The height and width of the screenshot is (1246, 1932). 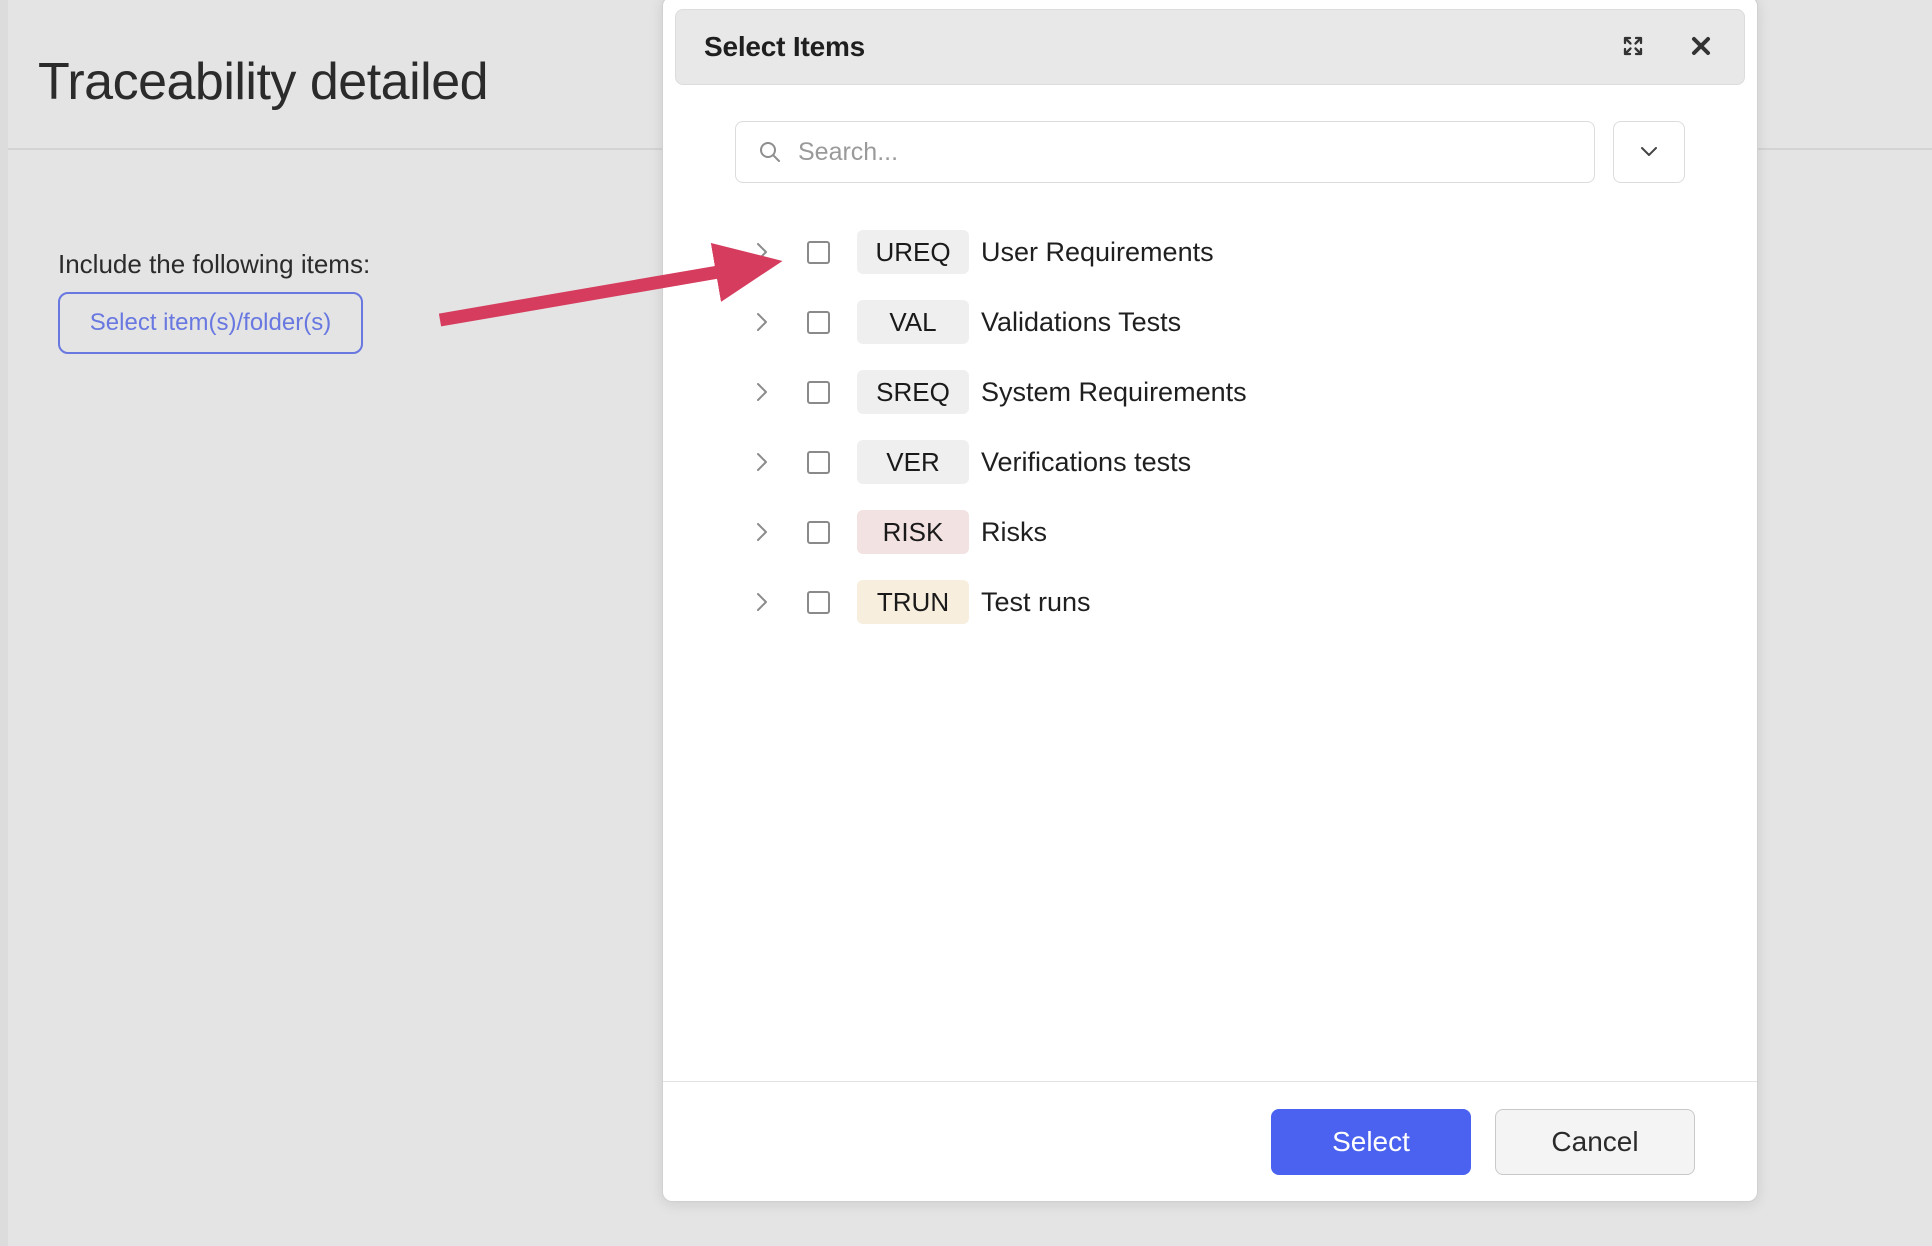 What do you see at coordinates (1667, 47) in the screenshot?
I see `dialog-header-actions` at bounding box center [1667, 47].